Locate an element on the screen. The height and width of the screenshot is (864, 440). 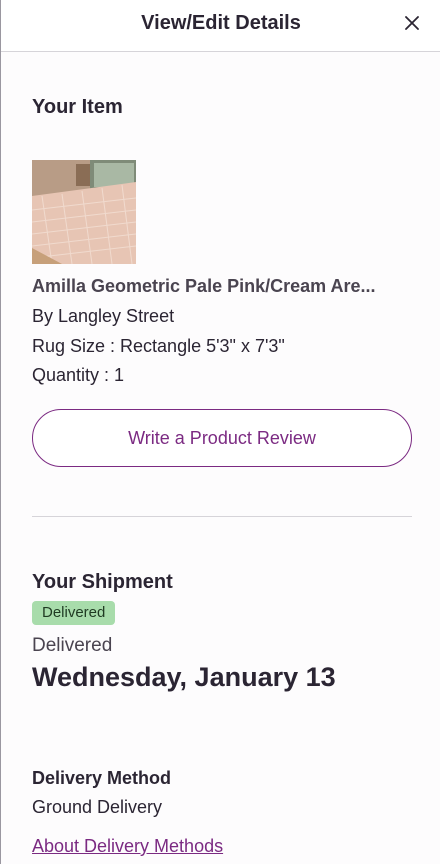
close-button is located at coordinates (412, 23).